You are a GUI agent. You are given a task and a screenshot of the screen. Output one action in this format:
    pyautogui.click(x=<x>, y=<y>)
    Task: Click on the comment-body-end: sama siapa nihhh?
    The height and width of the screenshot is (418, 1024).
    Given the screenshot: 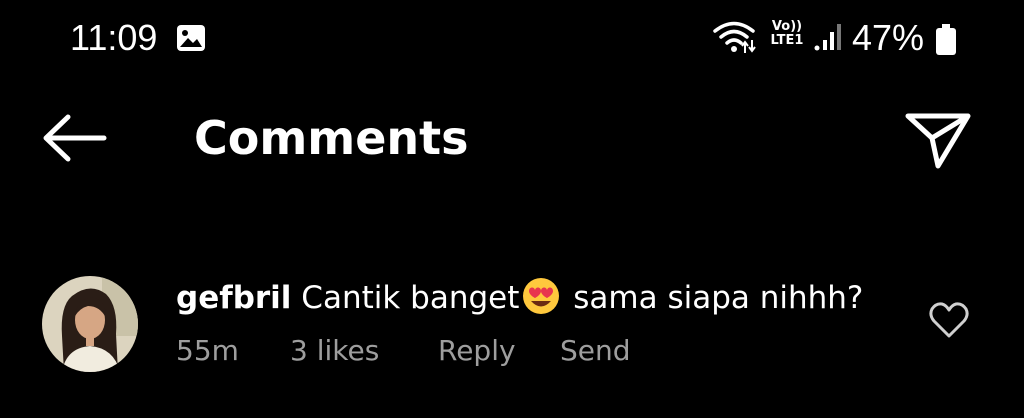 What is the action you would take?
    pyautogui.click(x=718, y=298)
    